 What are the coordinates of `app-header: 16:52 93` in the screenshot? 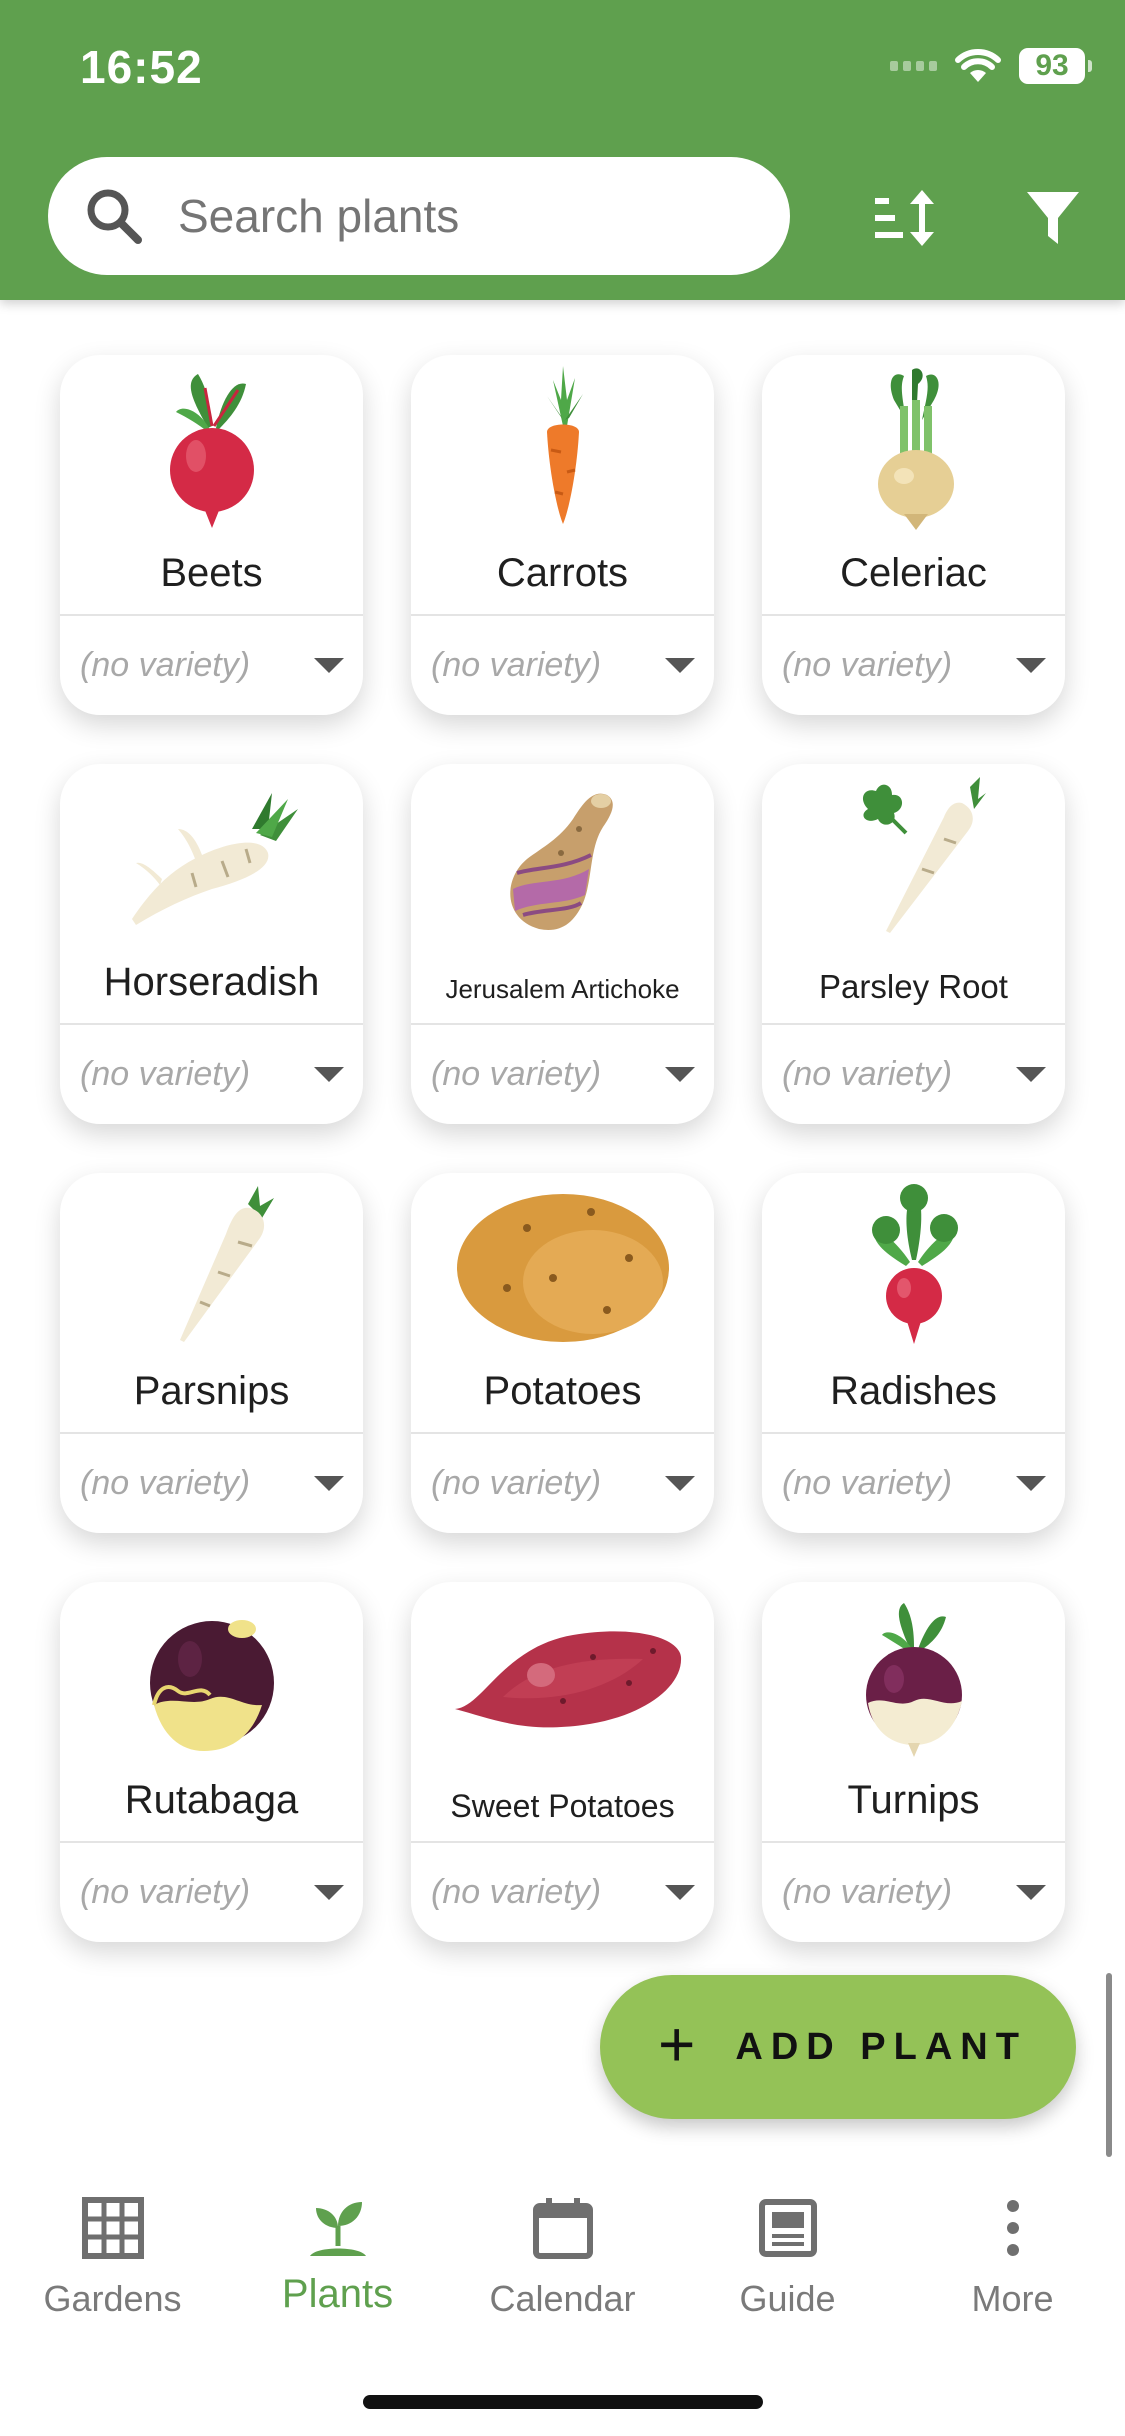 It's located at (562, 150).